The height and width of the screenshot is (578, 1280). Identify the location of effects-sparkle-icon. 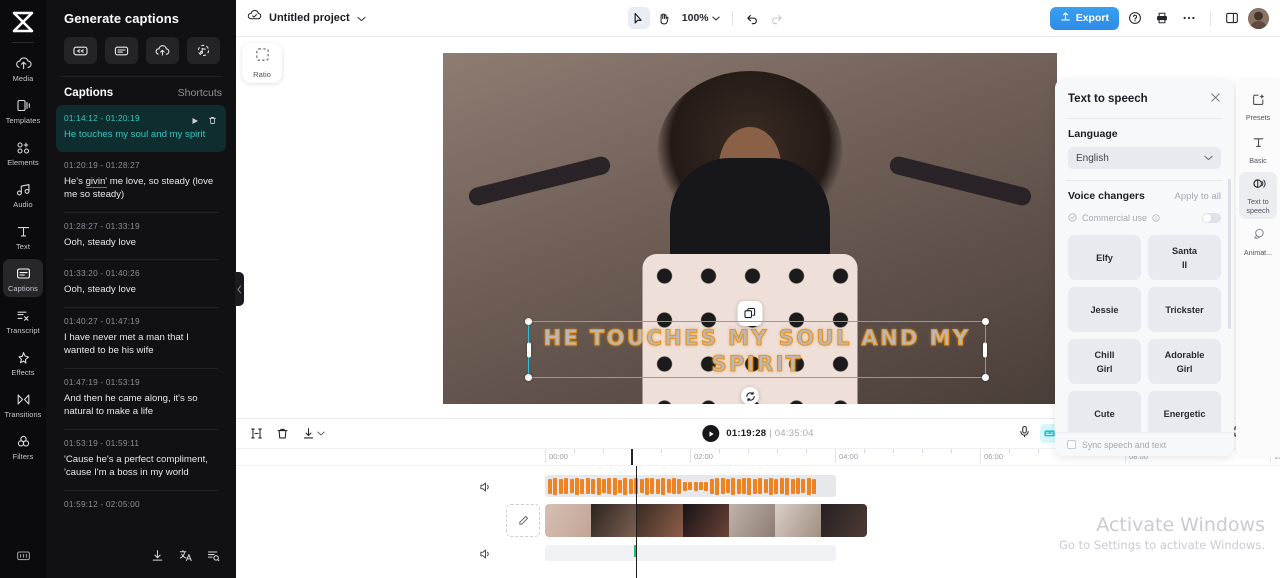
(23, 357).